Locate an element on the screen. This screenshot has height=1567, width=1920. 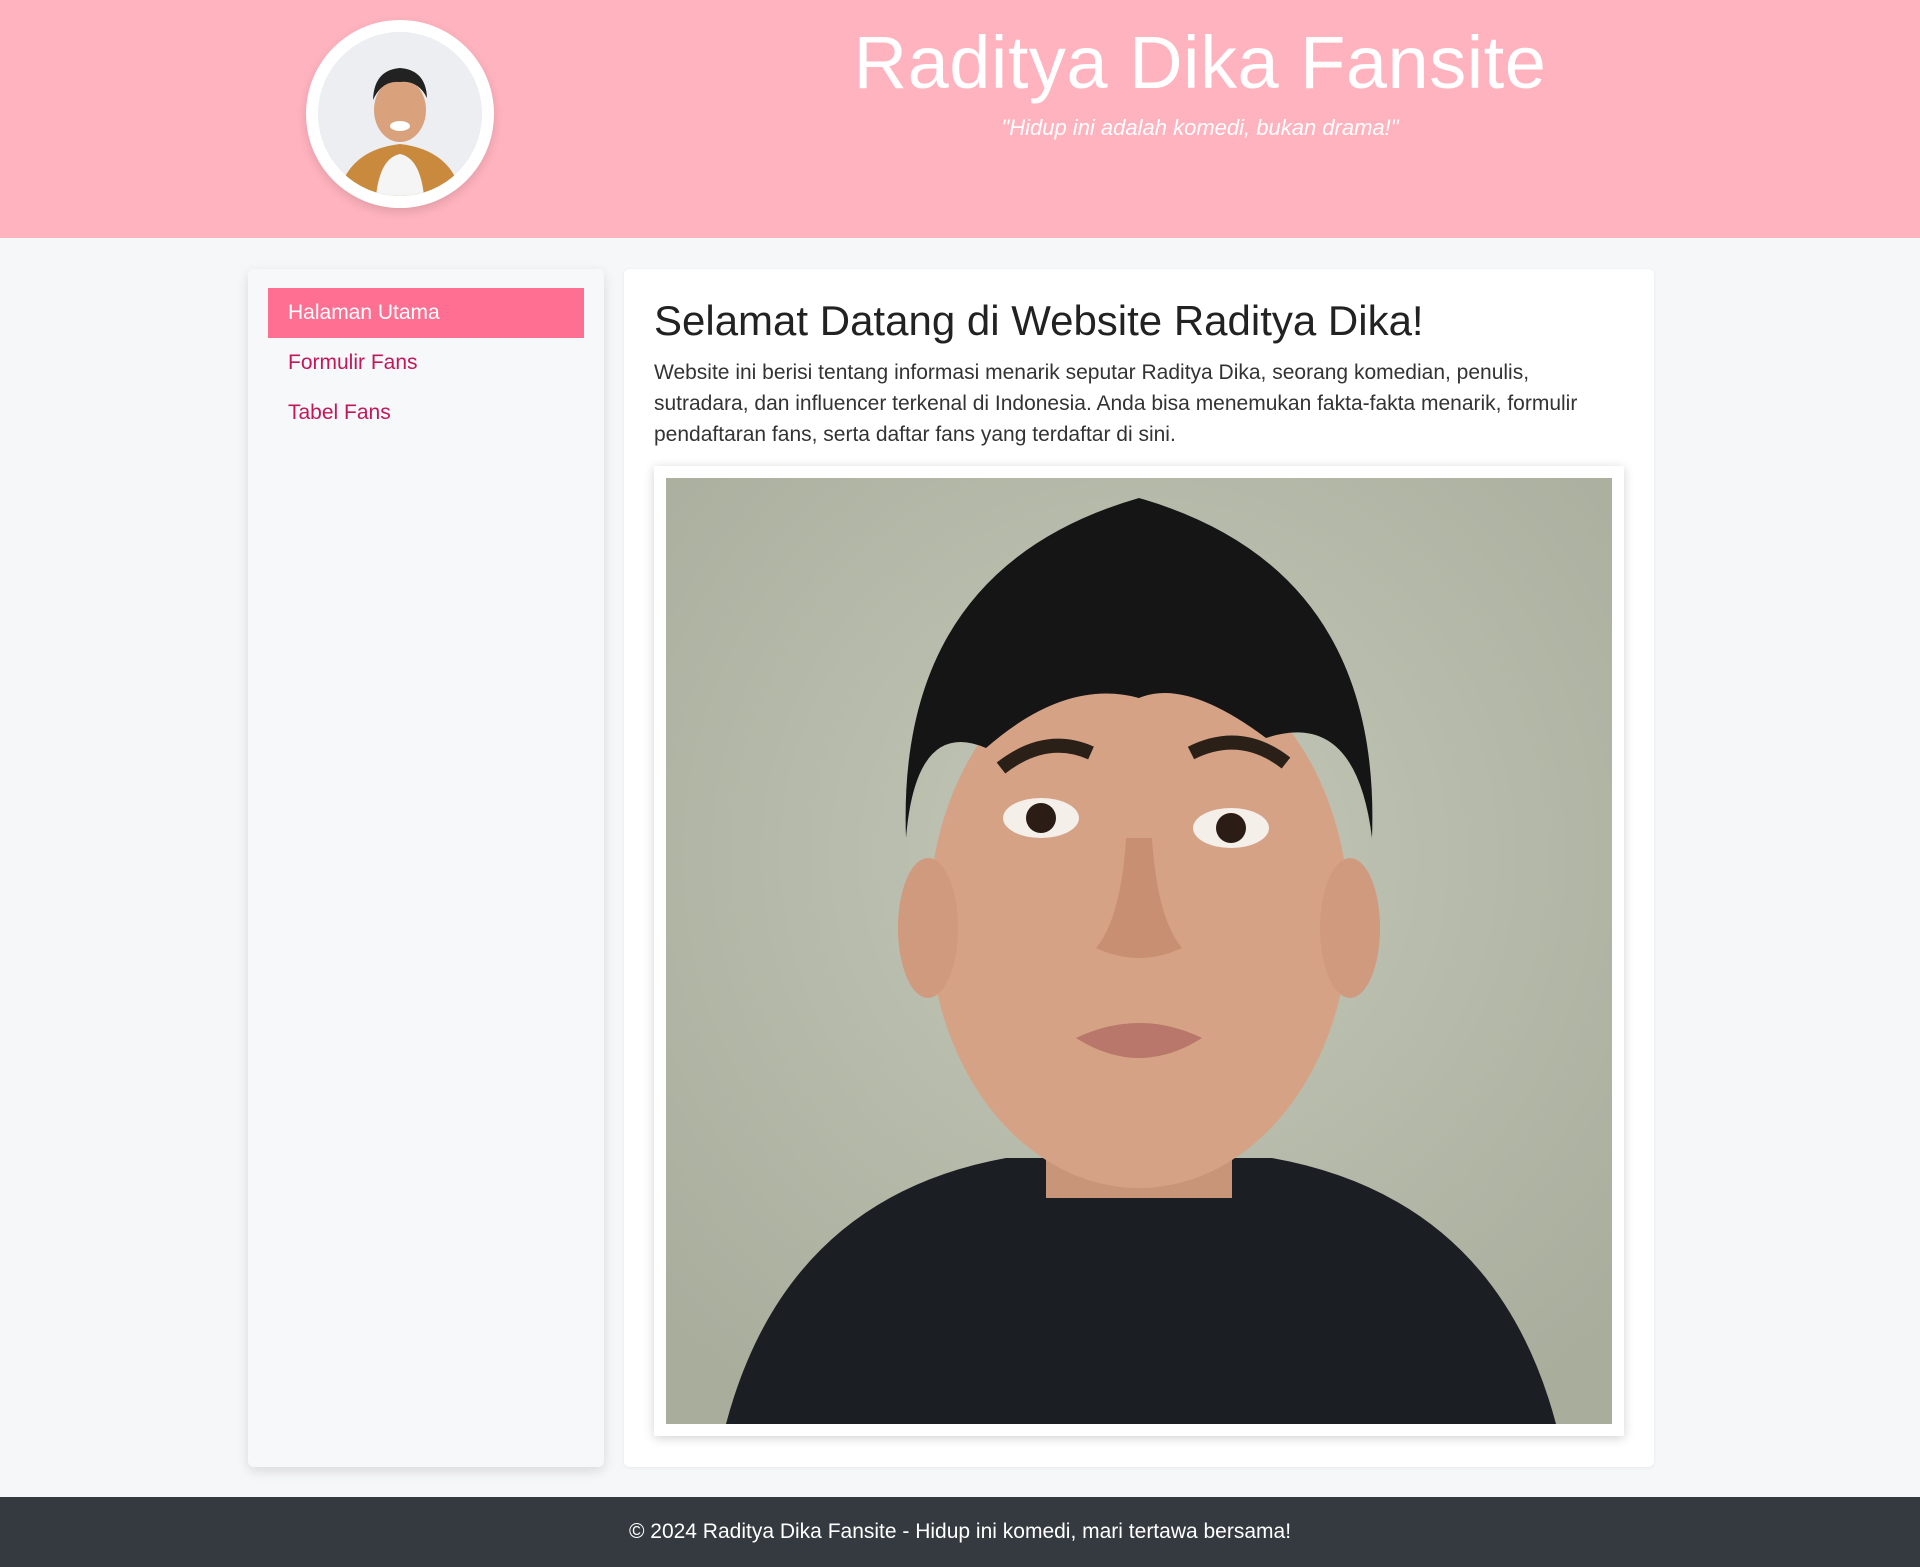
page-title: Selamat Datang di Website Raditya Dika! is located at coordinates (1039, 320).